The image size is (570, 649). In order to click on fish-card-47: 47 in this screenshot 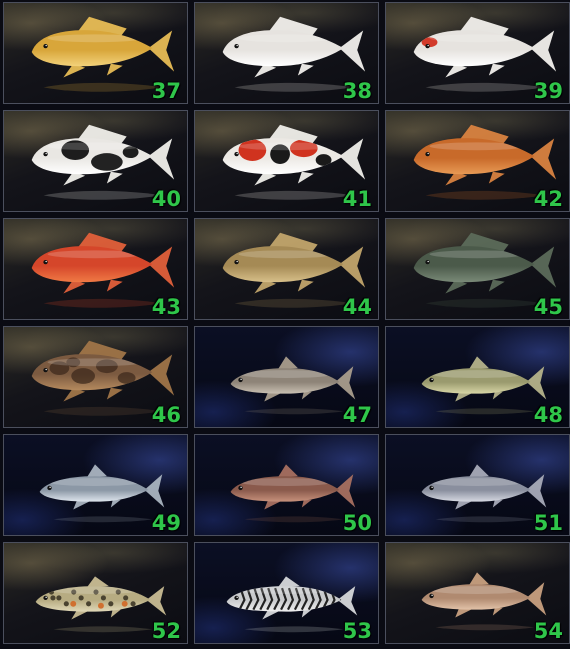, I will do `click(286, 377)`.